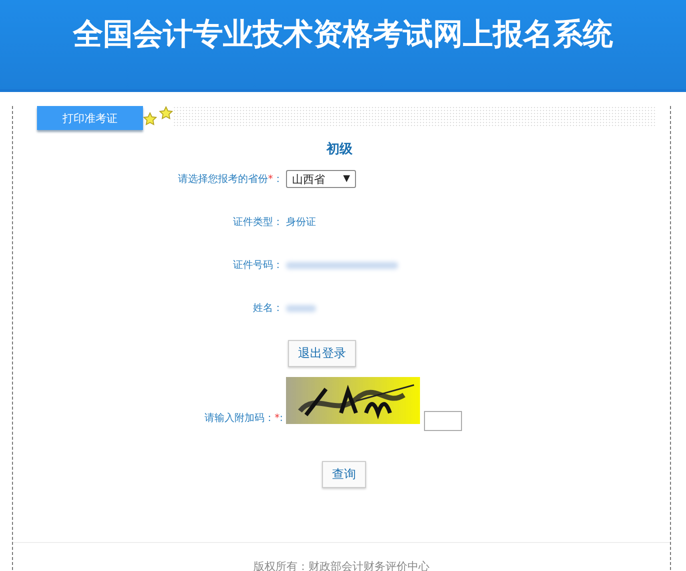 The width and height of the screenshot is (686, 571). I want to click on blurred-value, so click(301, 308).